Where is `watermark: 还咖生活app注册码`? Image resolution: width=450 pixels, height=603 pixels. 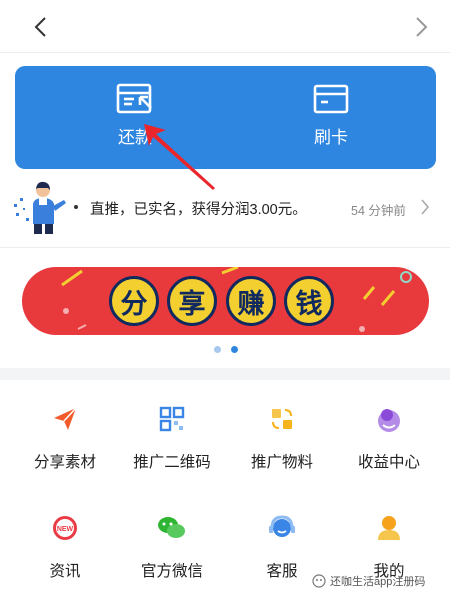 watermark: 还咖生活app注册码 is located at coordinates (368, 581).